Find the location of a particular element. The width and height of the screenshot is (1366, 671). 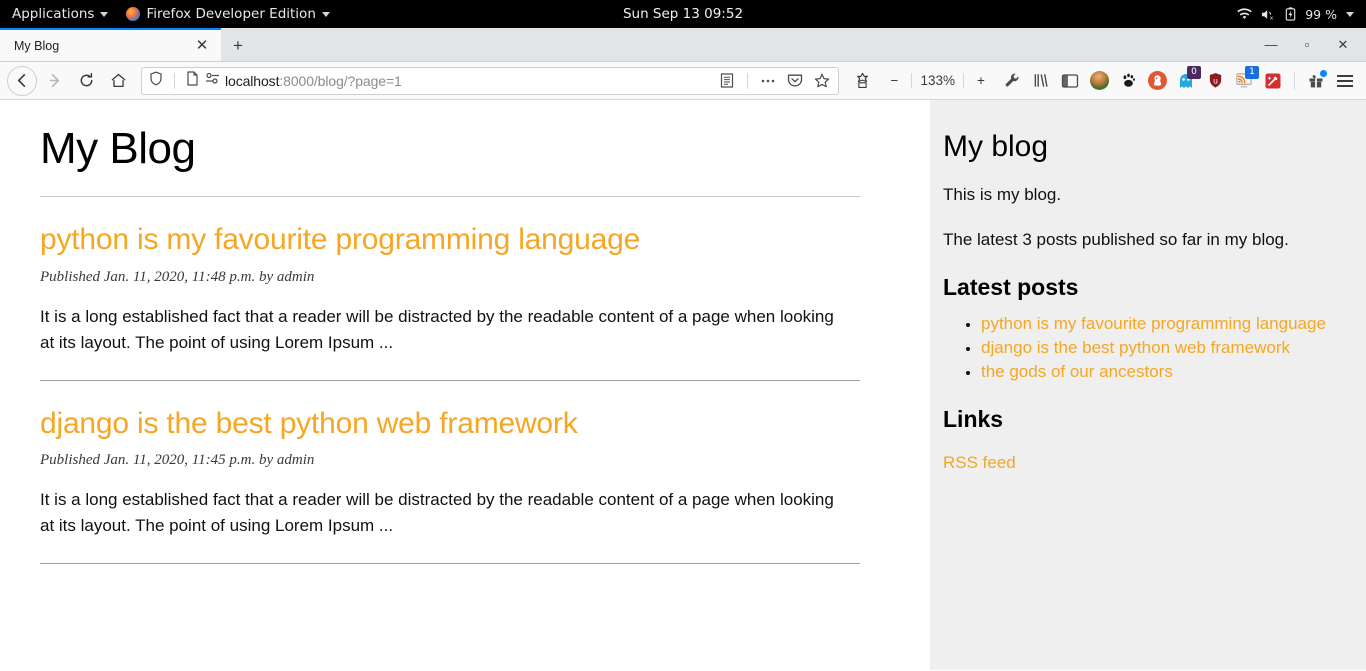

post-title-link: django is the best python web framework is located at coordinates (450, 424).